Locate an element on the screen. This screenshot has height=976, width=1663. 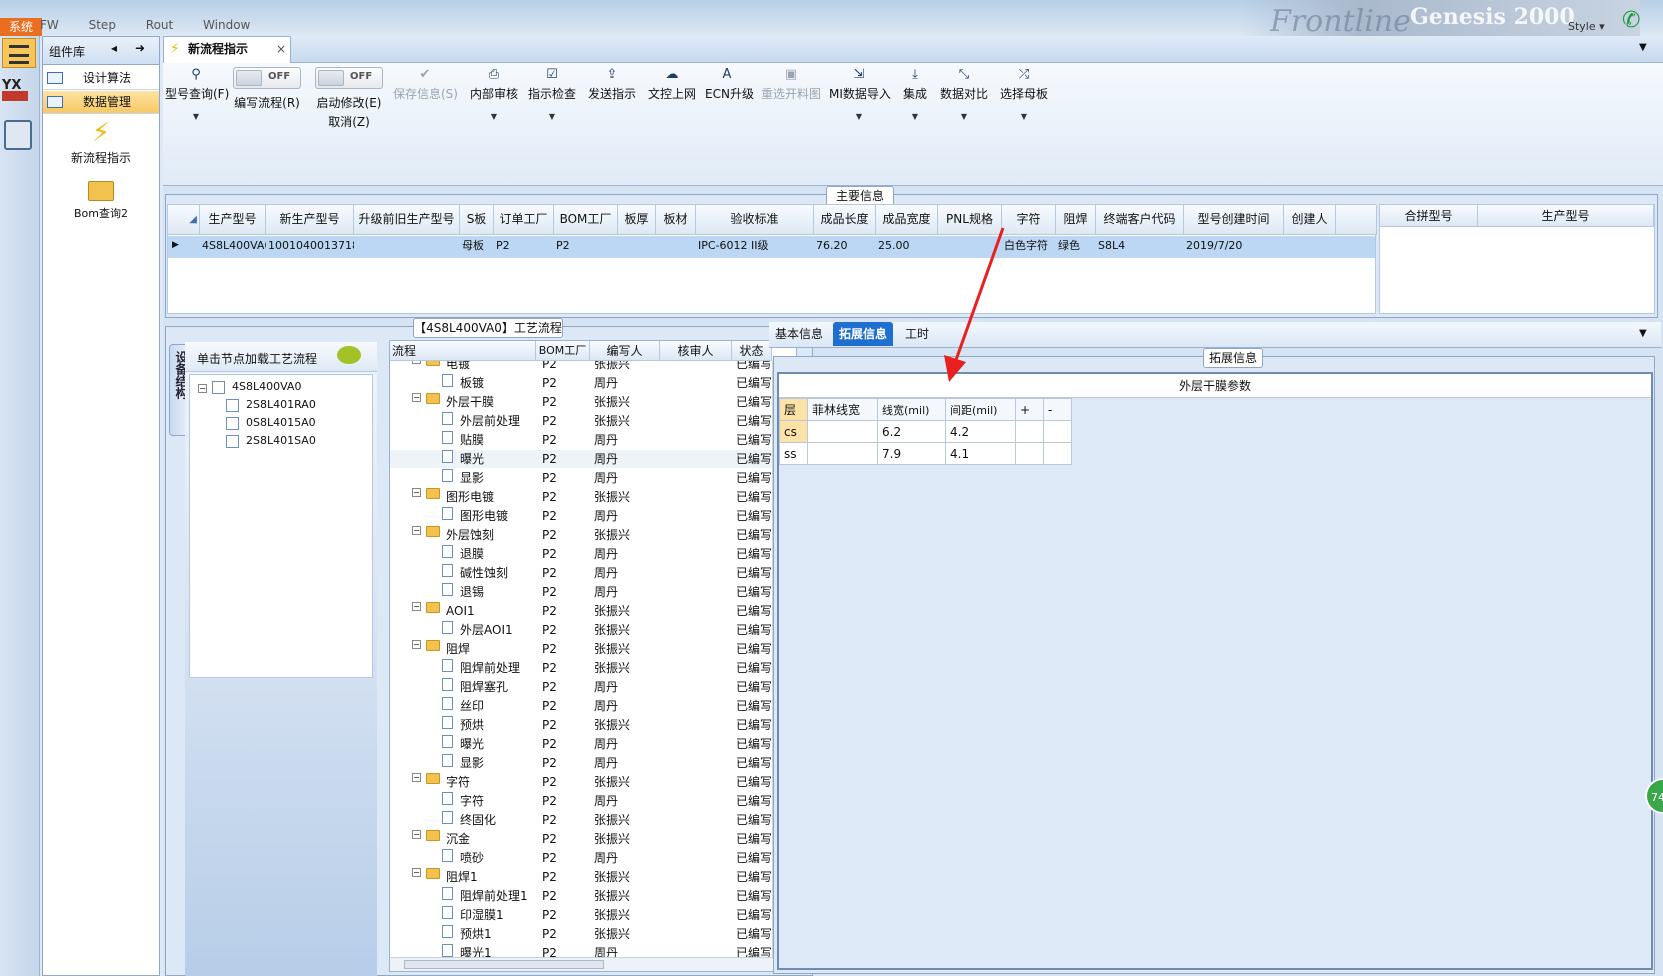
arrow-head is located at coordinates (955, 368).